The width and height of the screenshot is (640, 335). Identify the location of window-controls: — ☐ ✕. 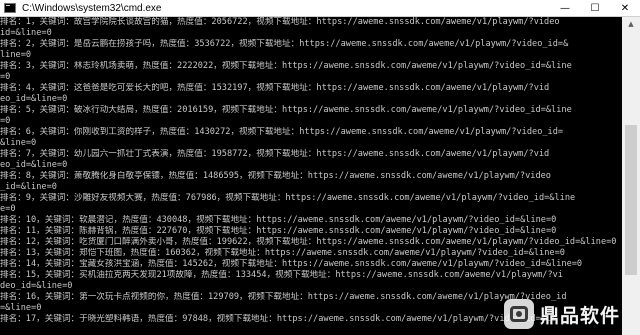
(595, 8).